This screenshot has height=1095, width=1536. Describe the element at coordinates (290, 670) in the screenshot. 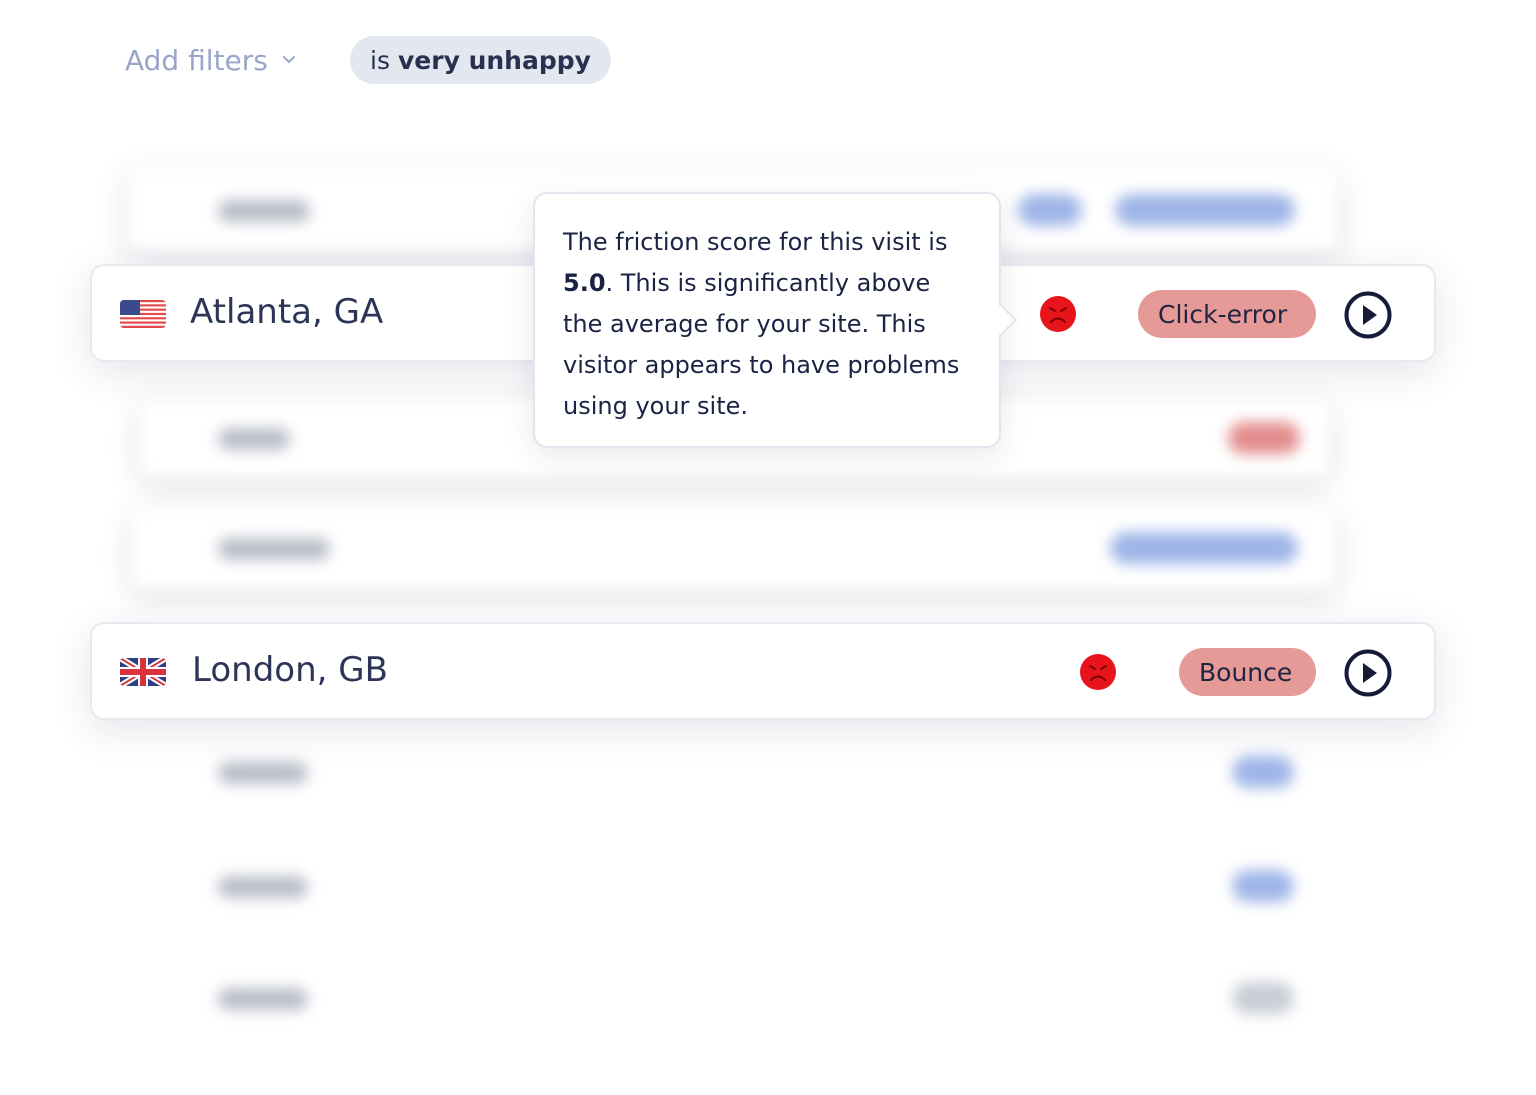

I see `city-label: London, GB` at that location.